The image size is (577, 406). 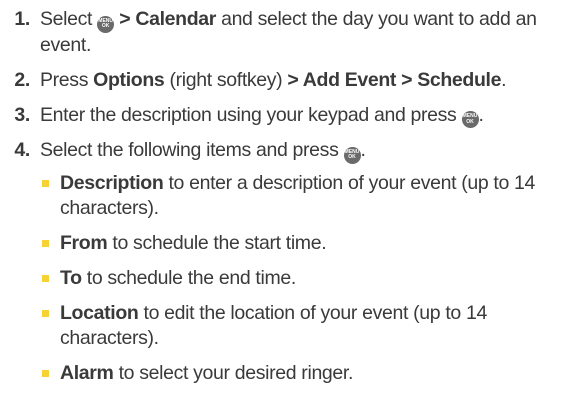 I want to click on step-text: Select, so click(x=69, y=19).